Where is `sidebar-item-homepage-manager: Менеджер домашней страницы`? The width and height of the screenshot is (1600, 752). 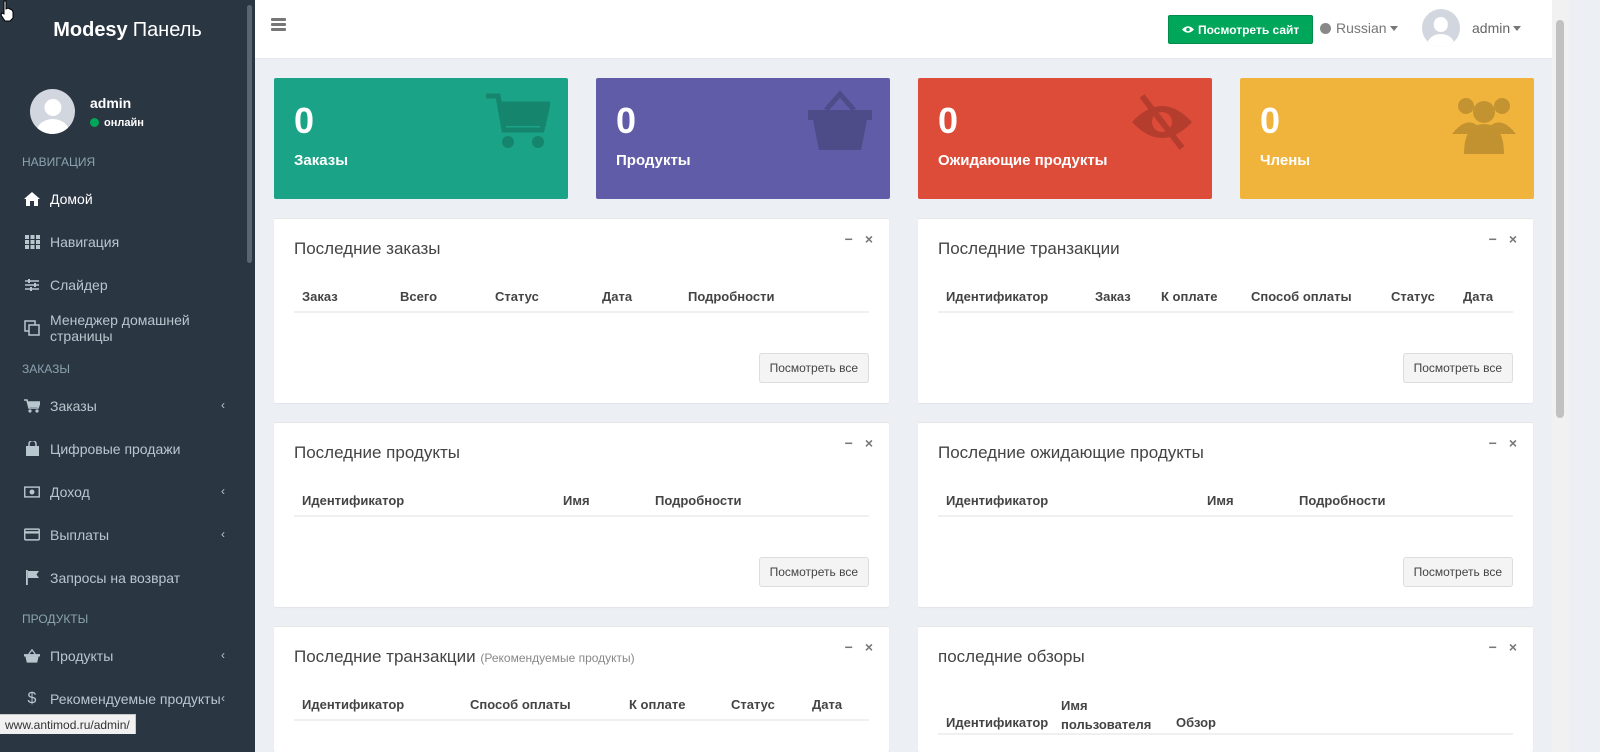
sidebar-item-homepage-manager: Менеджер домашней страницы is located at coordinates (127, 327).